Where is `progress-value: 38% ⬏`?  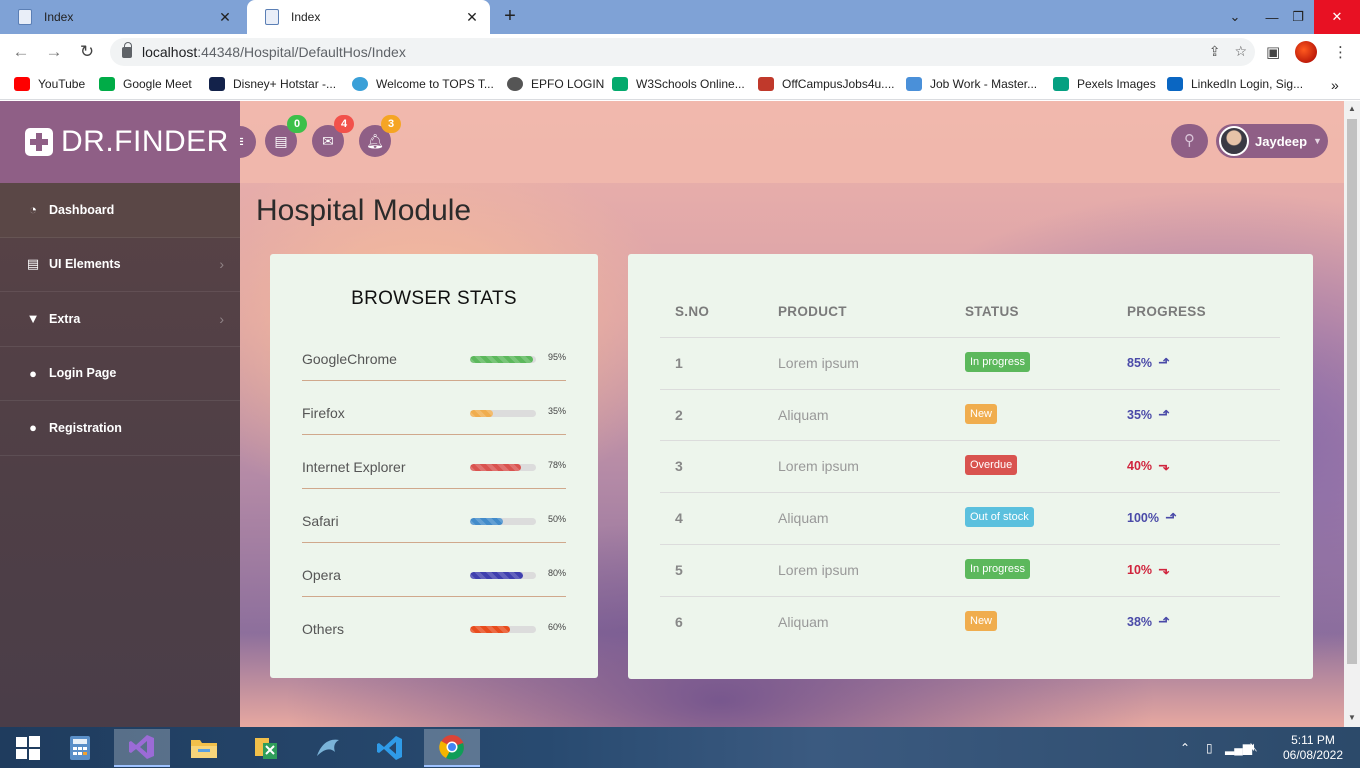 progress-value: 38% ⬏ is located at coordinates (1148, 621).